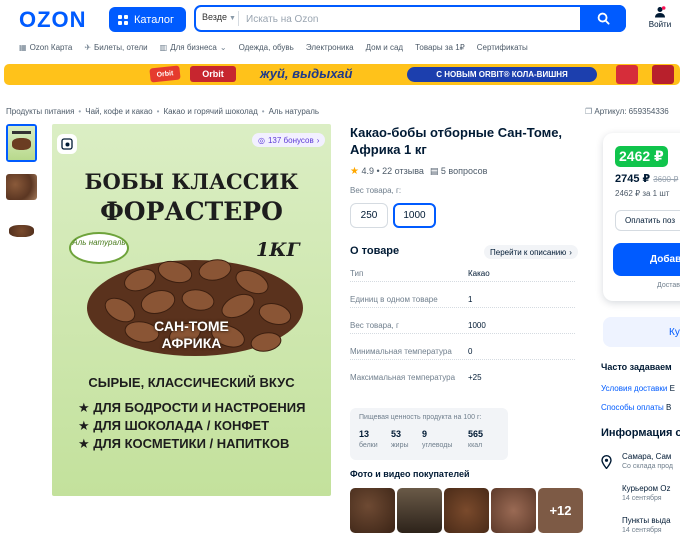 The width and height of the screenshot is (680, 545). I want to click on weight-label: Вес товара, г:, so click(376, 190).